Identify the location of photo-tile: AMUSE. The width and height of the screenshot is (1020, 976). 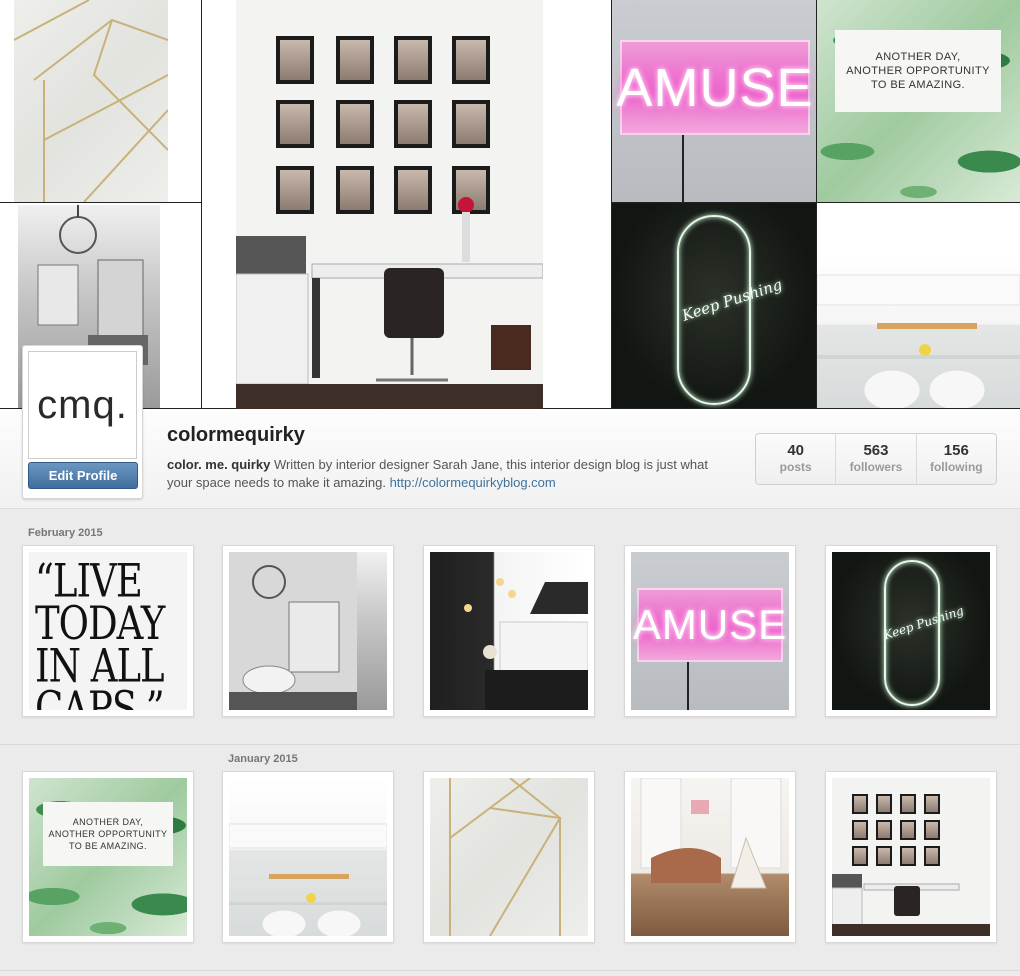
(710, 631).